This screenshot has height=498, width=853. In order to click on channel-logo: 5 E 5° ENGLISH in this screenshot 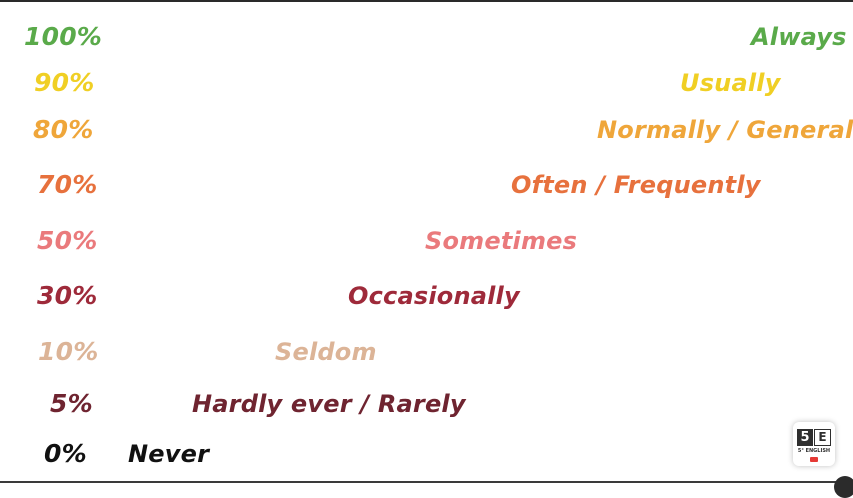, I will do `click(814, 444)`.